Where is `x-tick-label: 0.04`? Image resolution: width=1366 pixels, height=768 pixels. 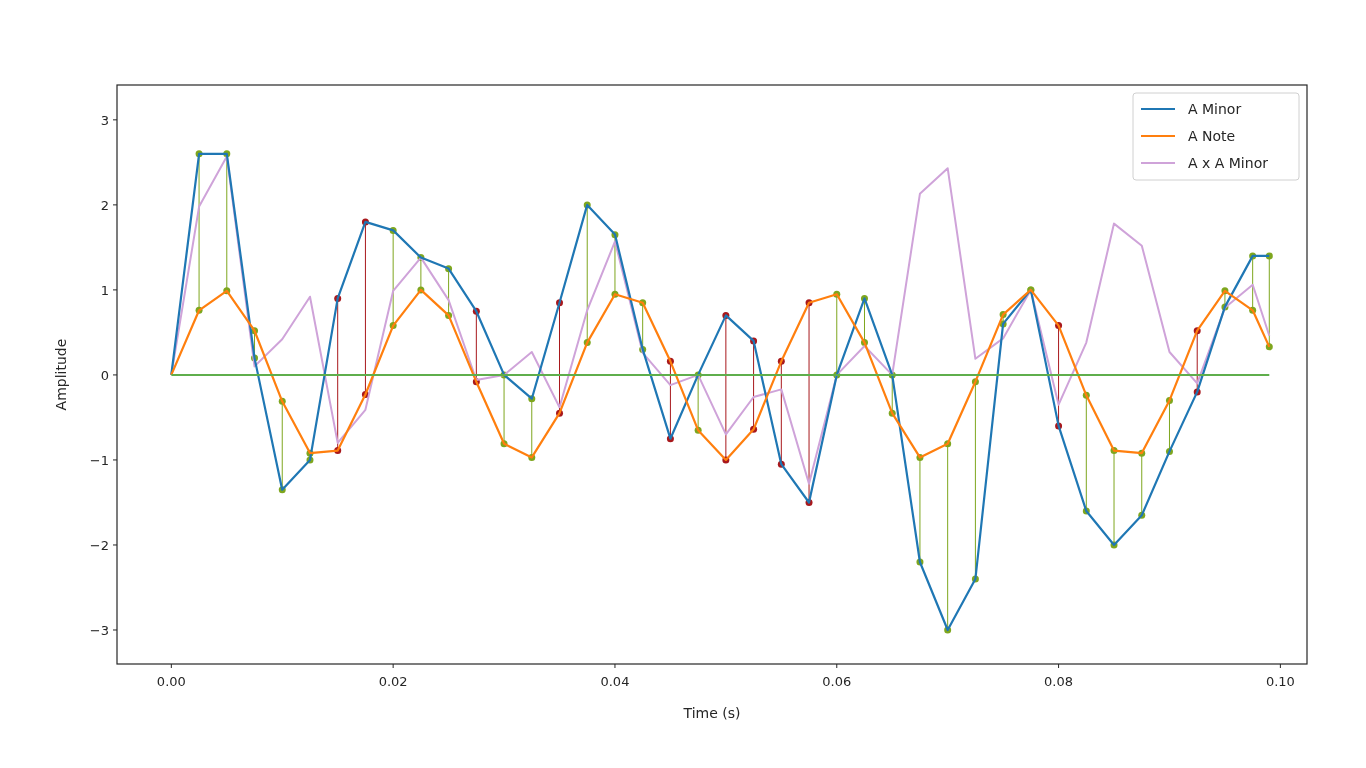 x-tick-label: 0.04 is located at coordinates (615, 681).